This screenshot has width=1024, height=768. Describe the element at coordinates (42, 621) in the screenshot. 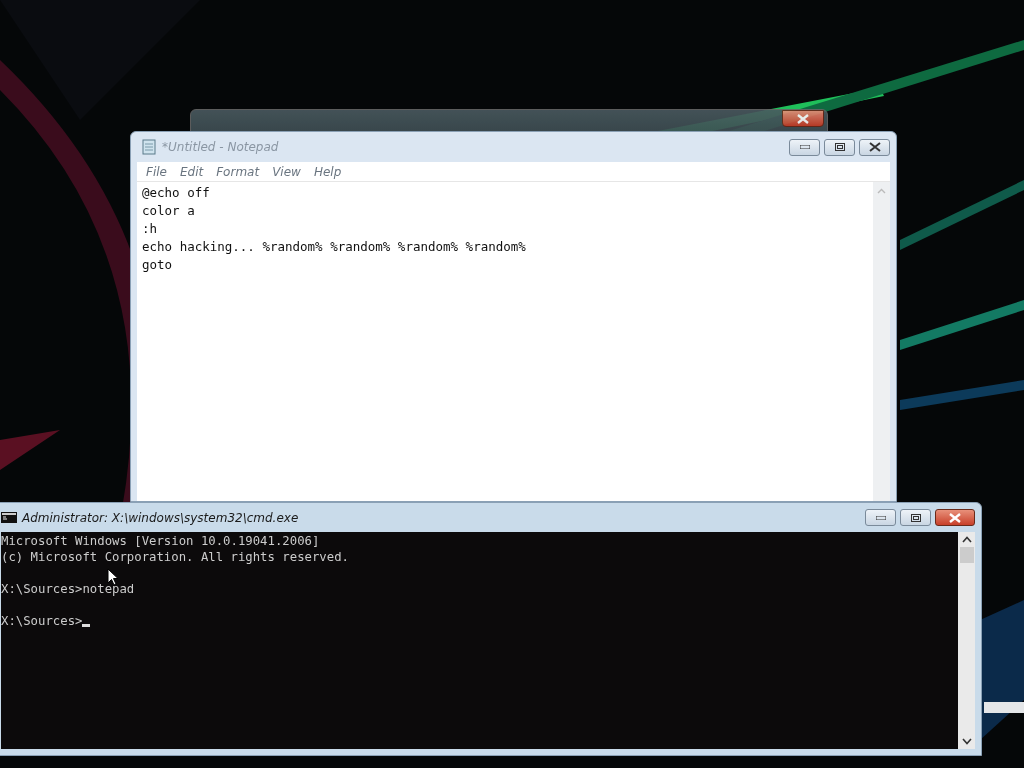

I see `console-line: X:\Sources>` at that location.